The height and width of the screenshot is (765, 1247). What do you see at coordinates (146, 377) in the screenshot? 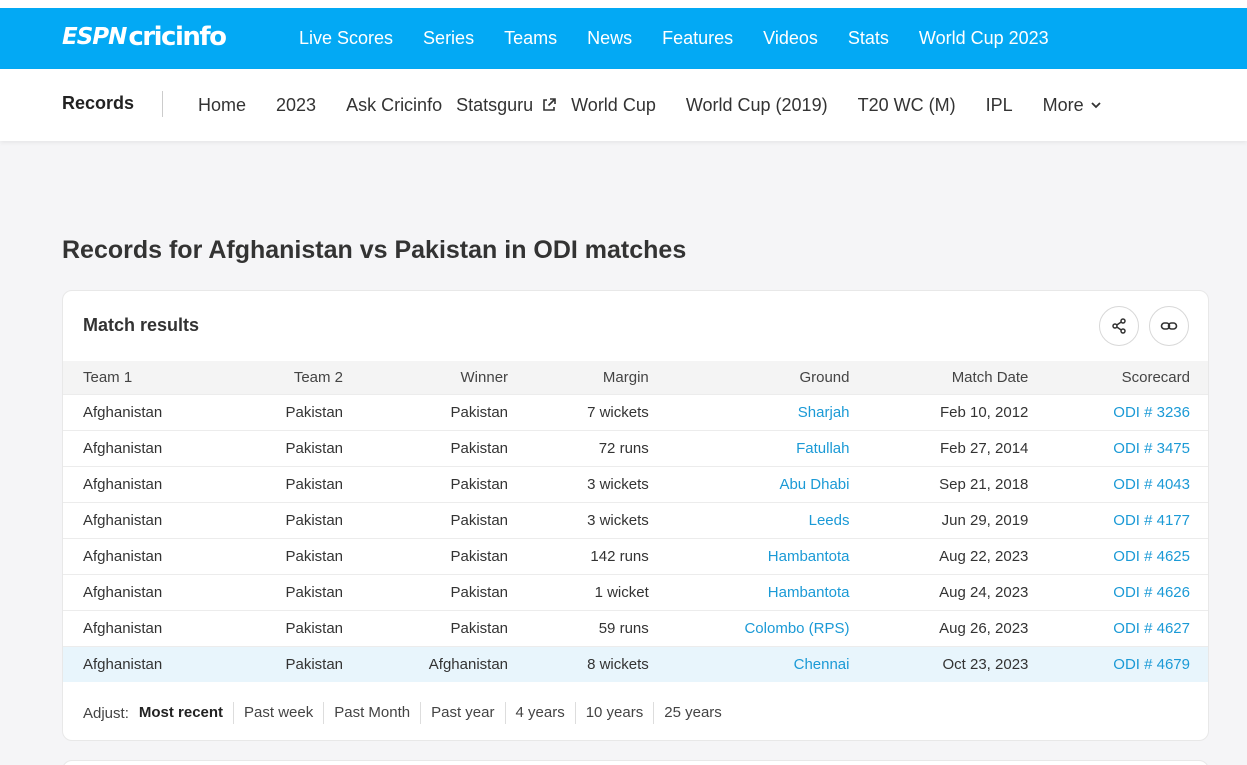
I see `col-team-1: Team 1` at bounding box center [146, 377].